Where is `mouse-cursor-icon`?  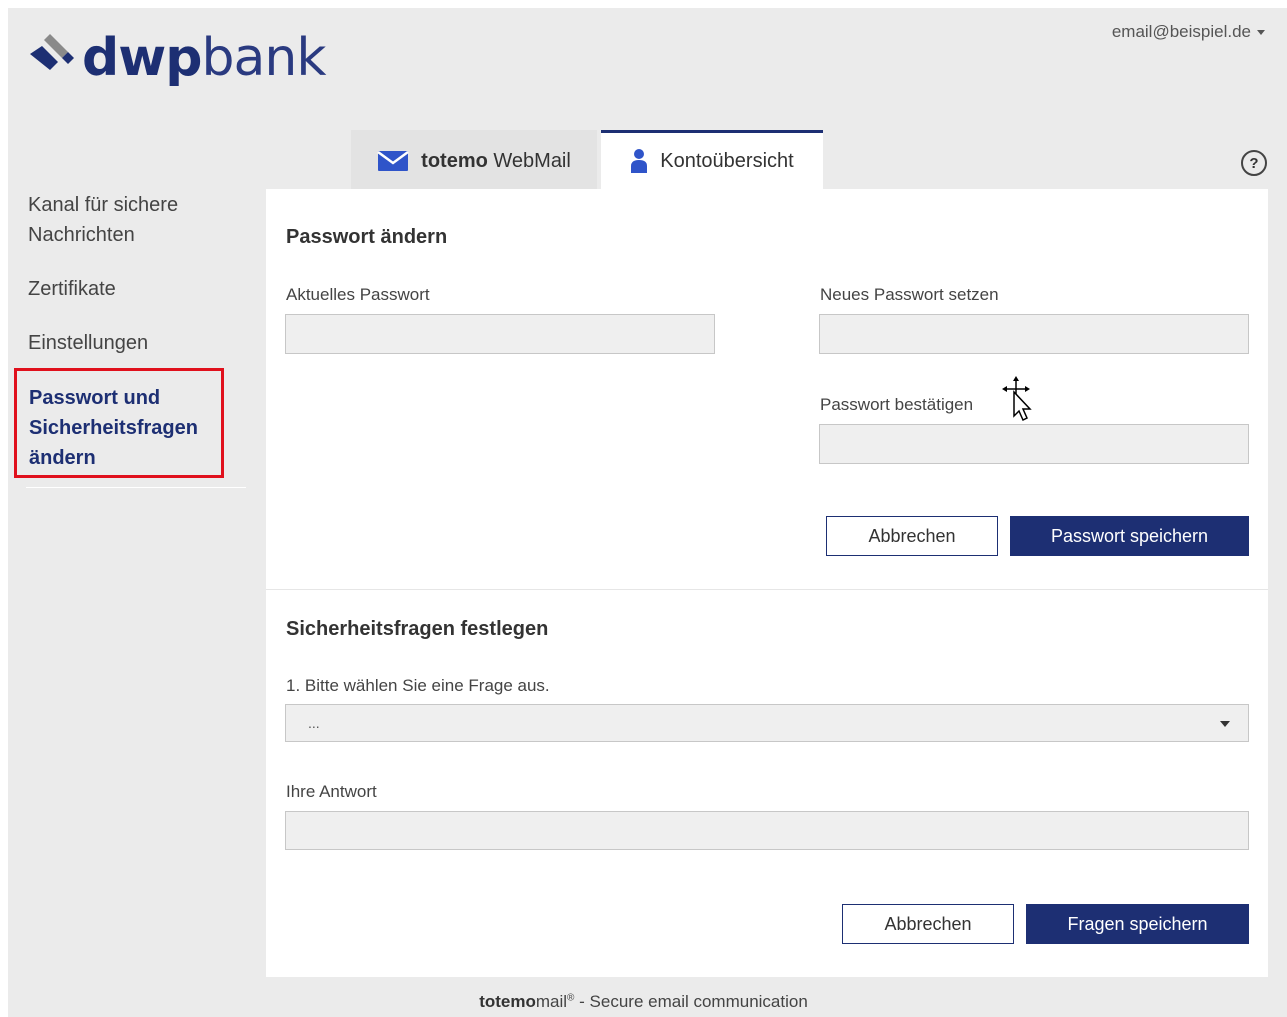 mouse-cursor-icon is located at coordinates (1017, 399).